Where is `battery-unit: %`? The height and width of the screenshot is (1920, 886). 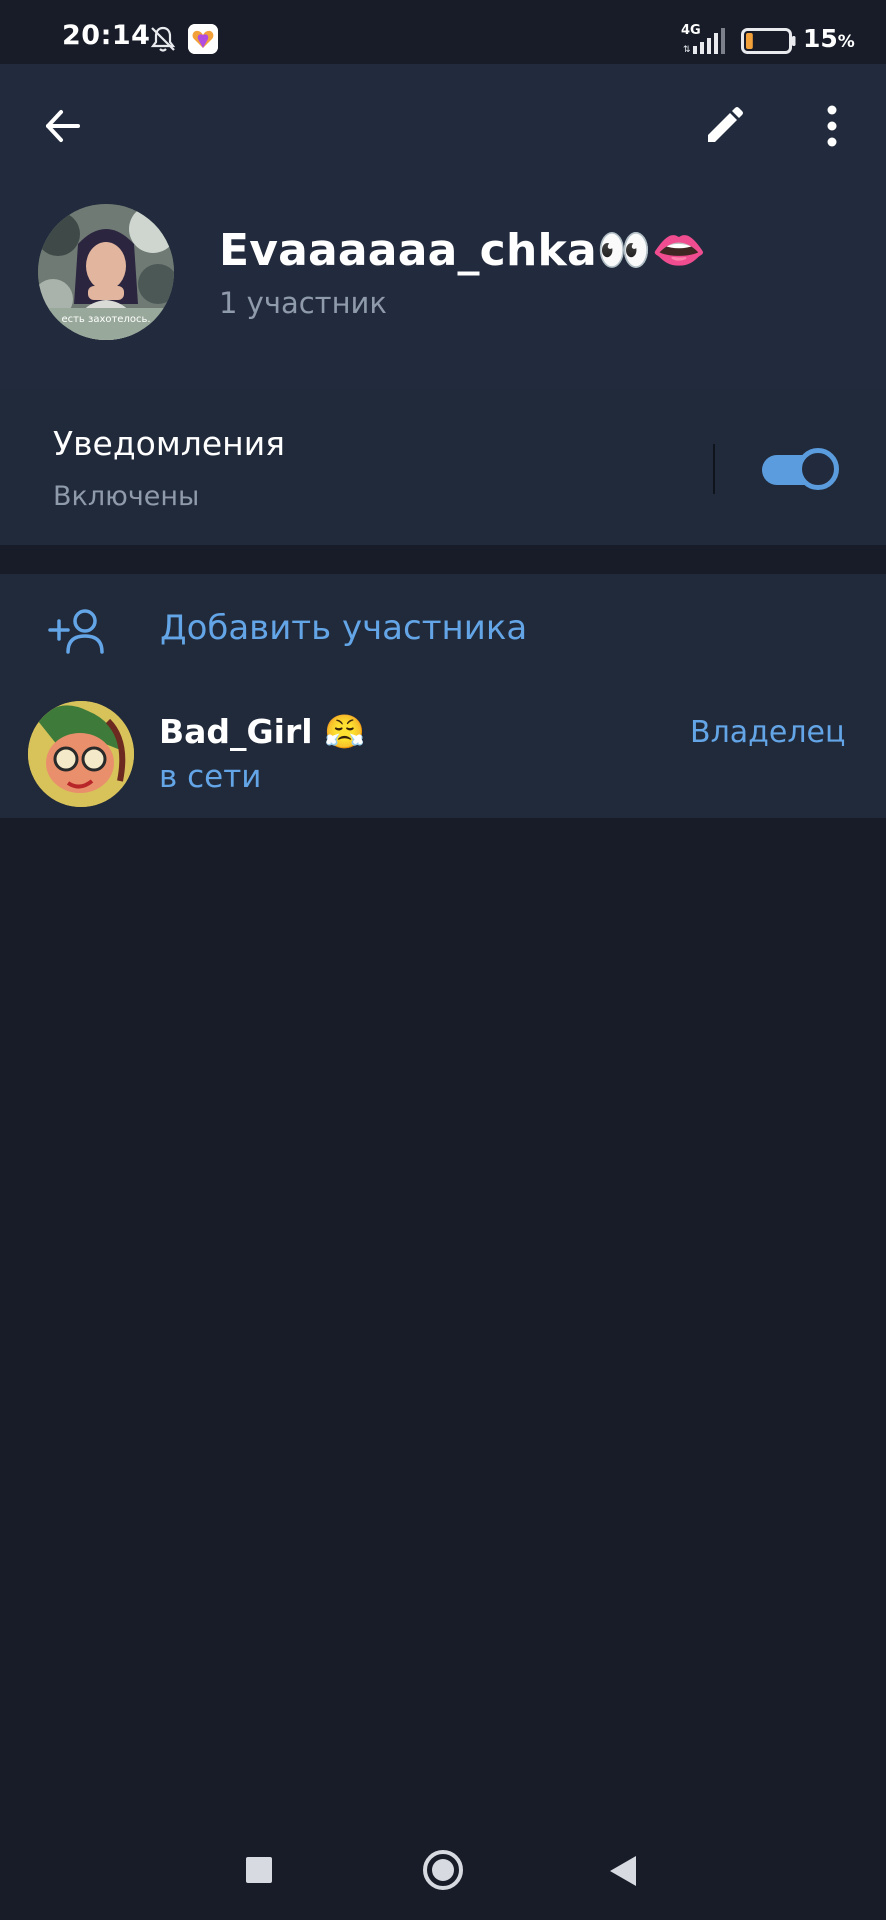 battery-unit: % is located at coordinates (846, 42).